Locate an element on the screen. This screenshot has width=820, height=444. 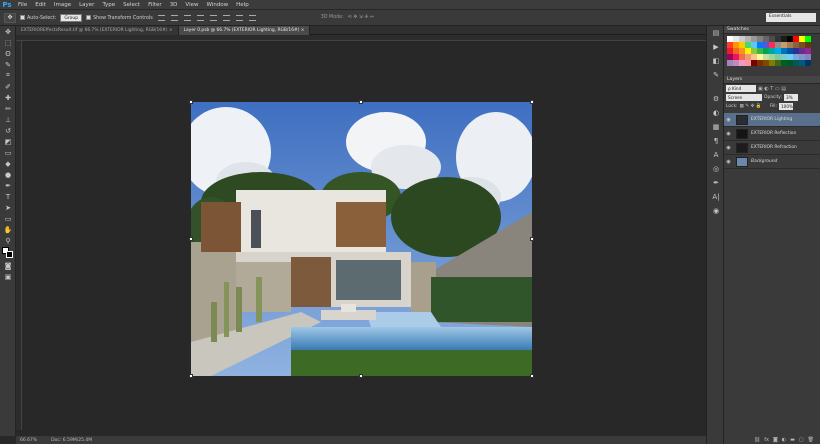
brush-presets-icon: ✎ is located at coordinates (716, 75).